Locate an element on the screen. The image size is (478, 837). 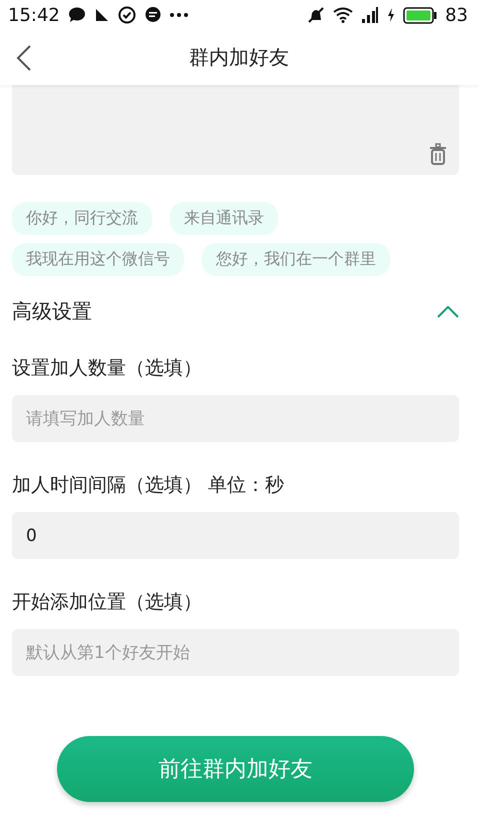
charging-icon is located at coordinates (391, 15).